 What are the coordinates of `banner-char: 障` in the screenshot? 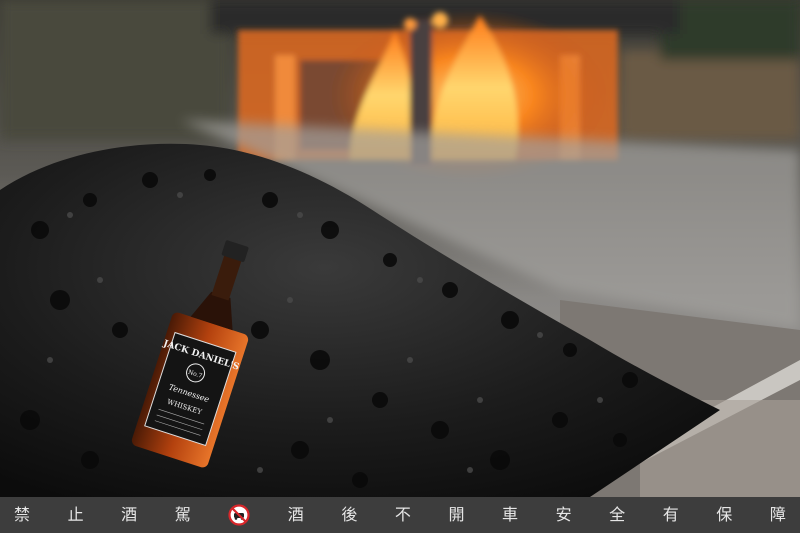 It's located at (777, 514).